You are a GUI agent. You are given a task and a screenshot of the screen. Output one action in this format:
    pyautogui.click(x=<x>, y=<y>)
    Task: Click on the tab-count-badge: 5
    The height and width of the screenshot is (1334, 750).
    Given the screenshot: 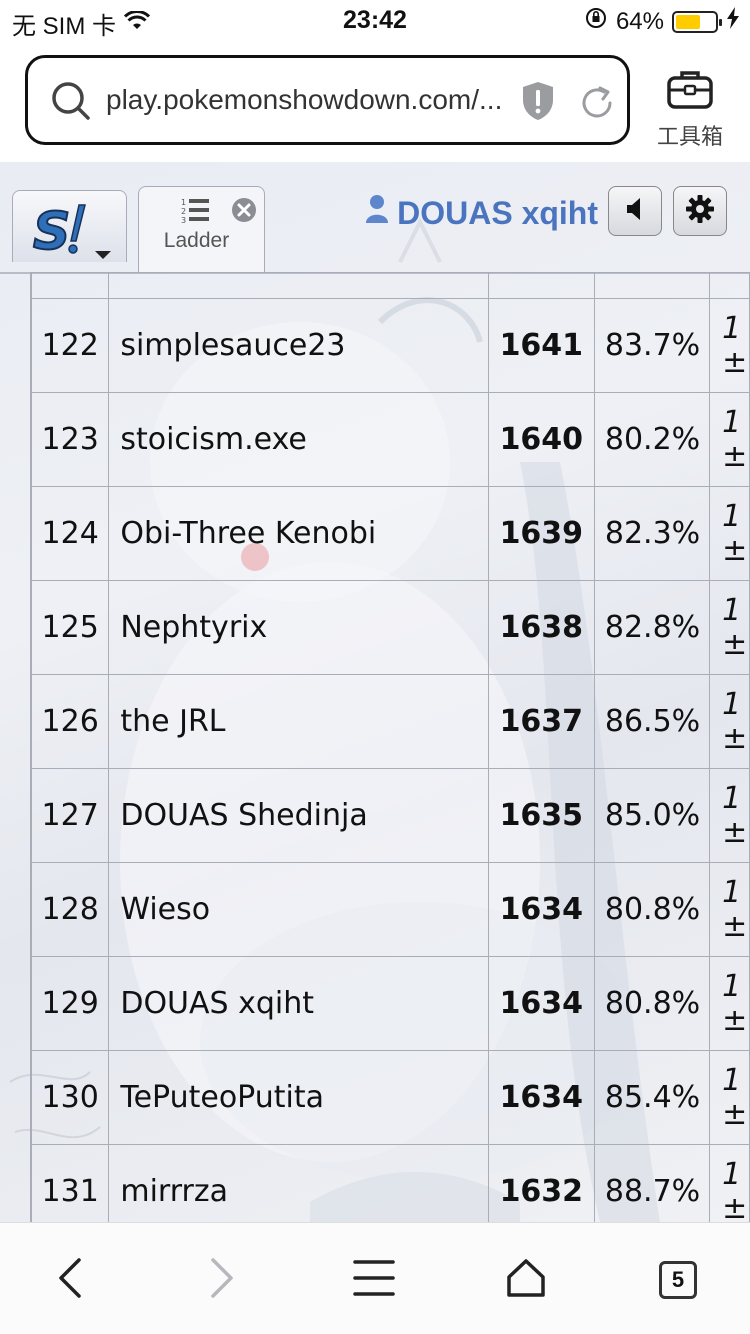 What is the action you would take?
    pyautogui.click(x=678, y=1280)
    